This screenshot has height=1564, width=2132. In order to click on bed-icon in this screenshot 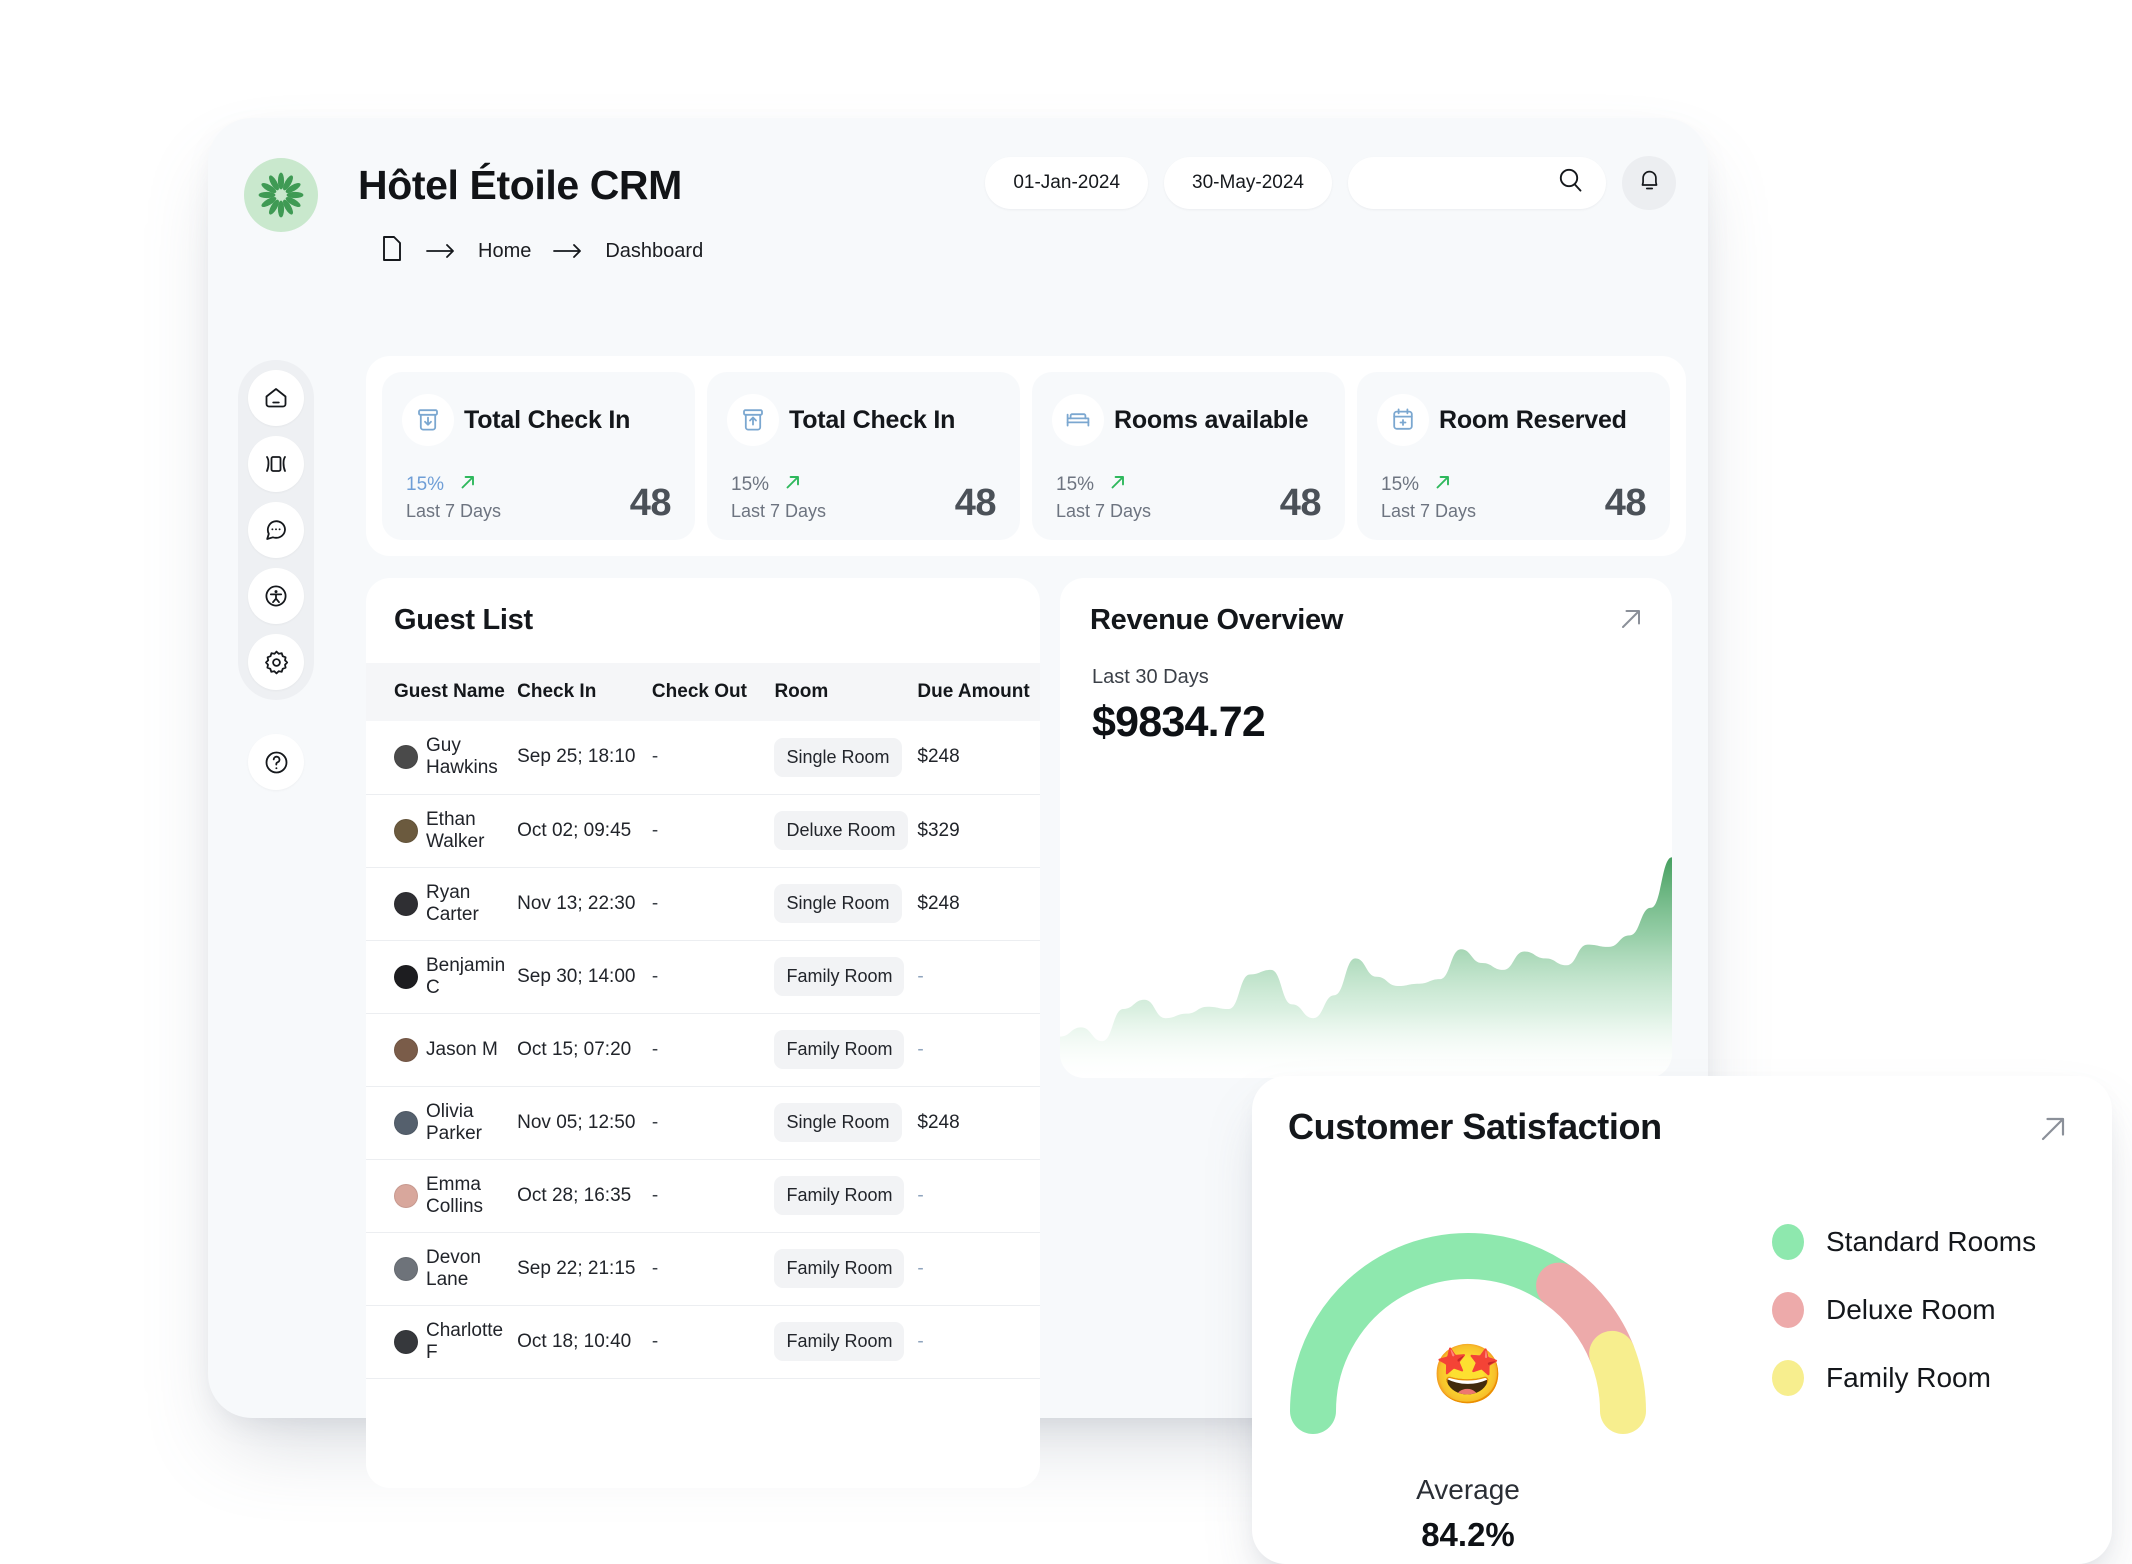, I will do `click(1078, 420)`.